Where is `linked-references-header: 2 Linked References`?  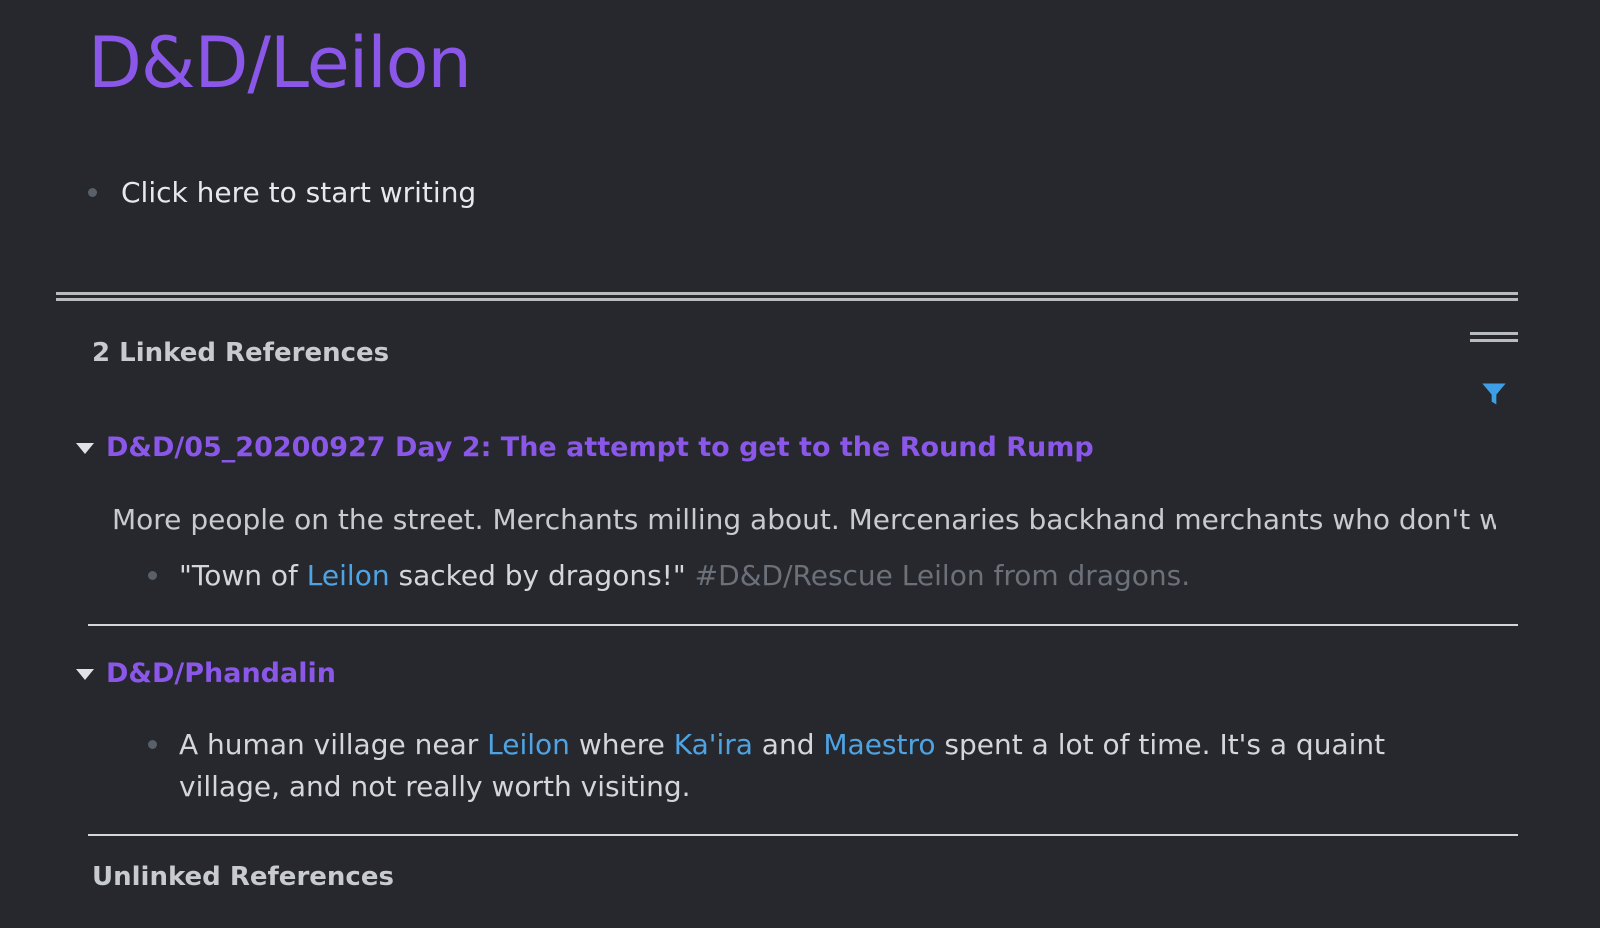
linked-references-header: 2 Linked References is located at coordinates (241, 353).